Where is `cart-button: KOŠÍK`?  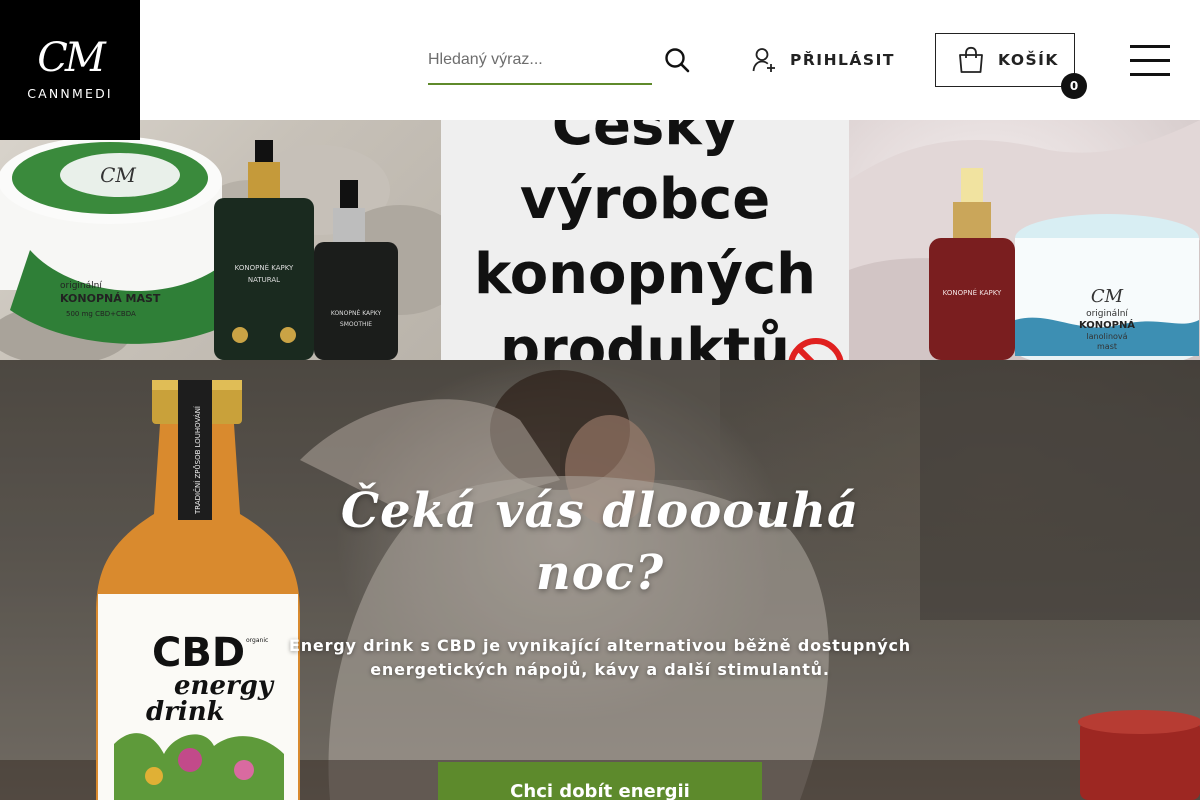
cart-button: KOŠÍK is located at coordinates (1005, 60).